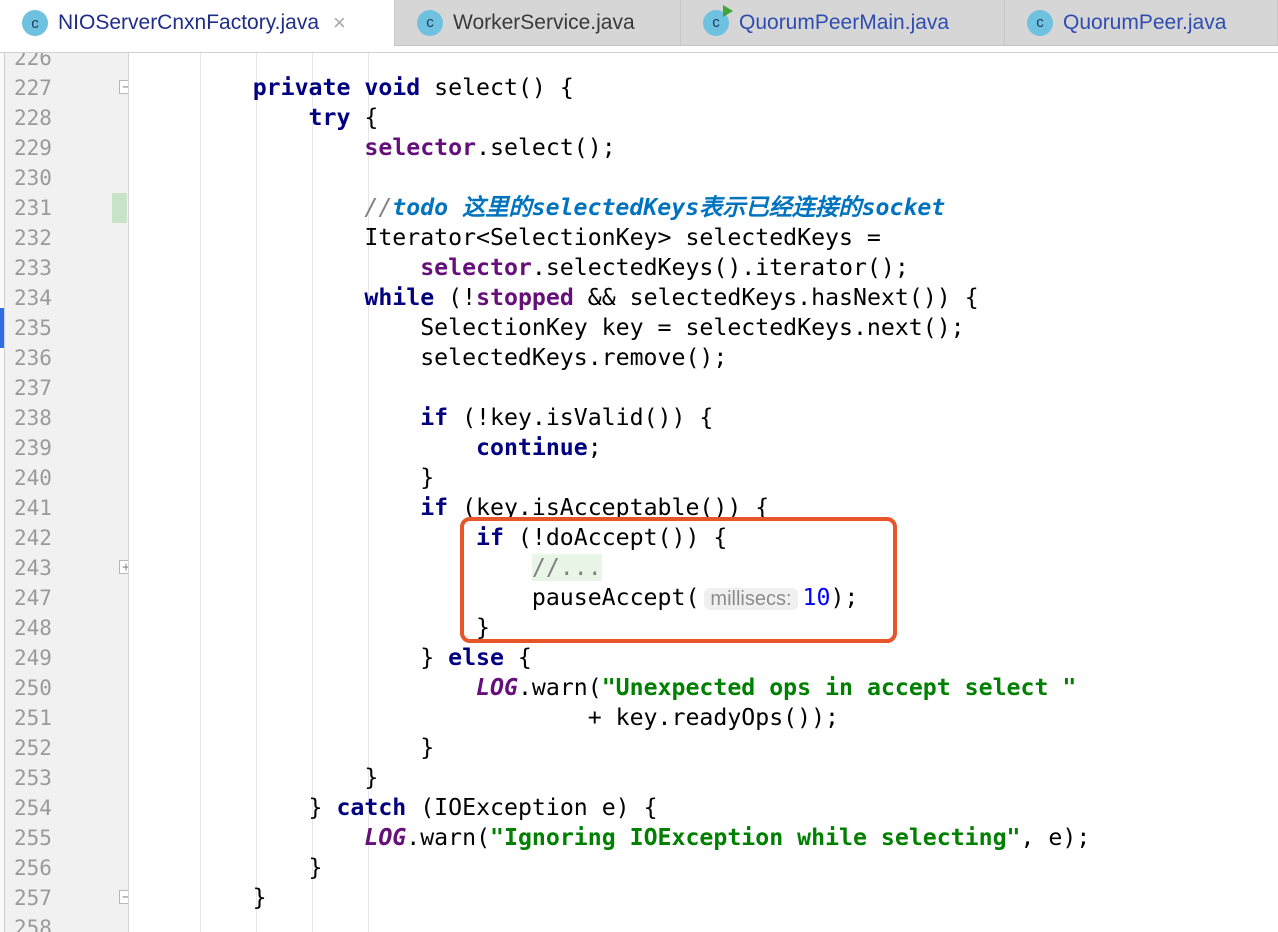  What do you see at coordinates (33, 538) in the screenshot?
I see `line-number-text: 242` at bounding box center [33, 538].